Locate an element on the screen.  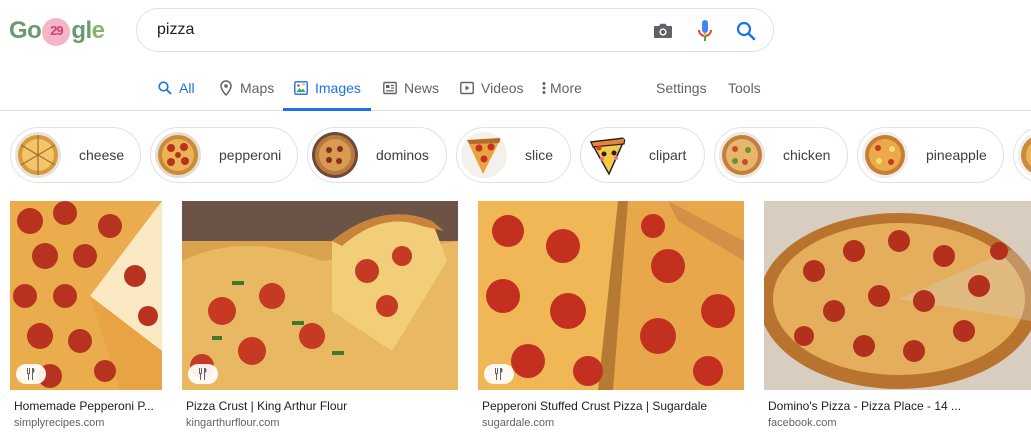
google-logo: Go 29 gl e is located at coordinates (57, 31).